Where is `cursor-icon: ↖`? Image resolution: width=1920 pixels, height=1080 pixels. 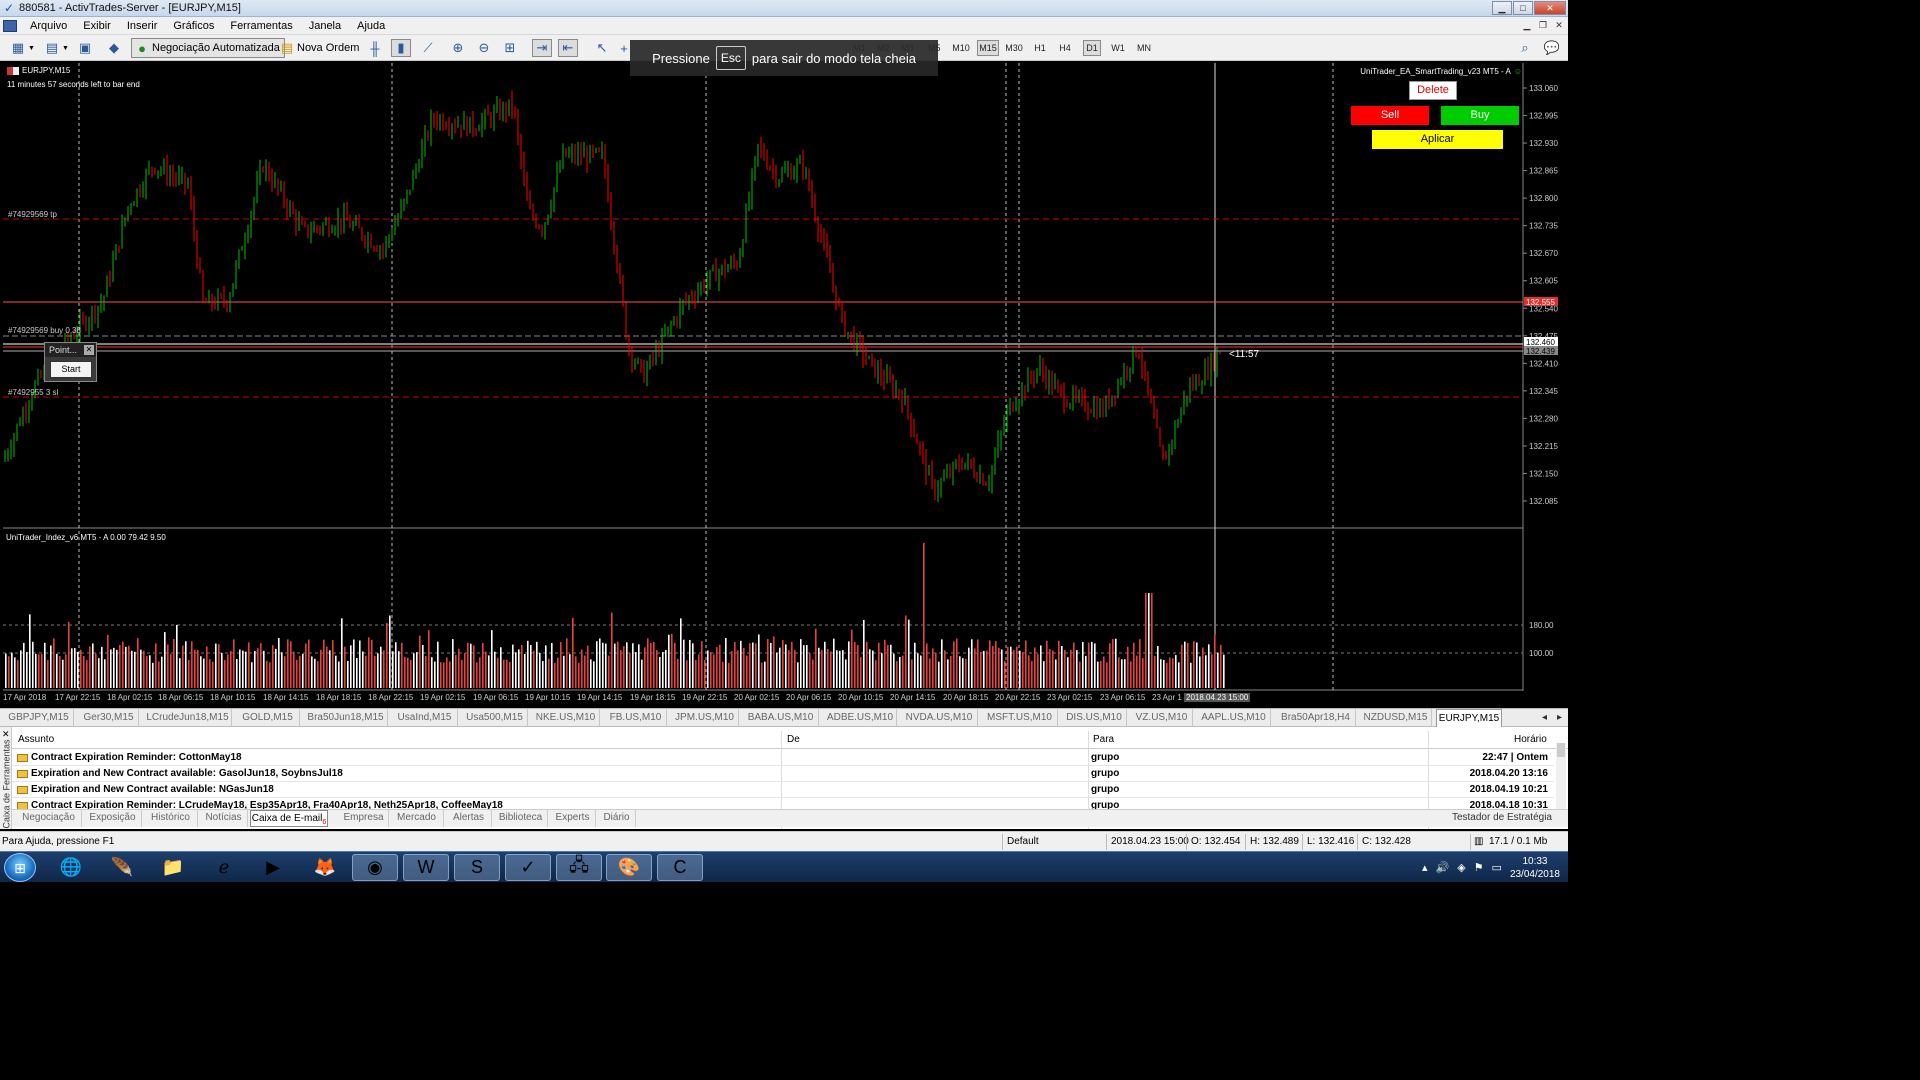
cursor-icon: ↖ is located at coordinates (602, 48).